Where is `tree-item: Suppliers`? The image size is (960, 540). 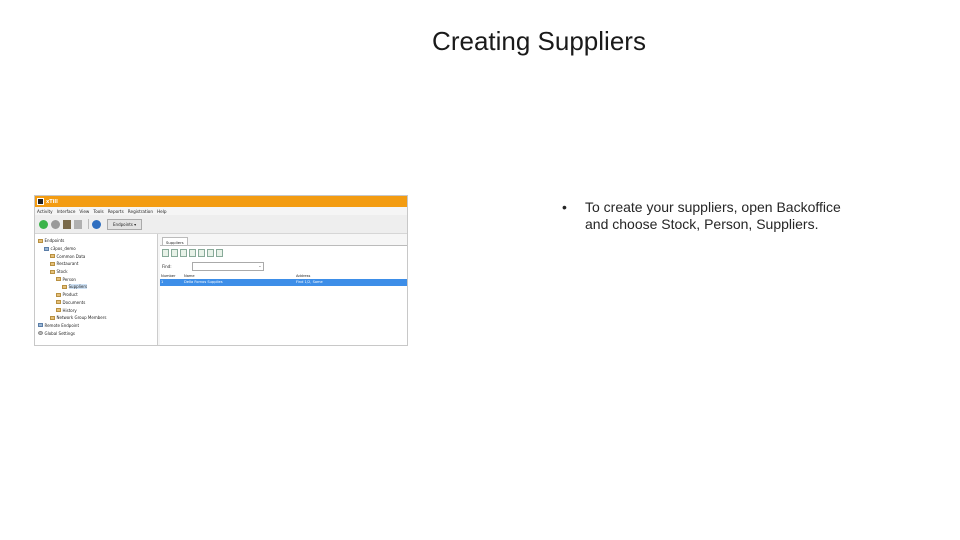
tree-item: Suppliers is located at coordinates (96, 287).